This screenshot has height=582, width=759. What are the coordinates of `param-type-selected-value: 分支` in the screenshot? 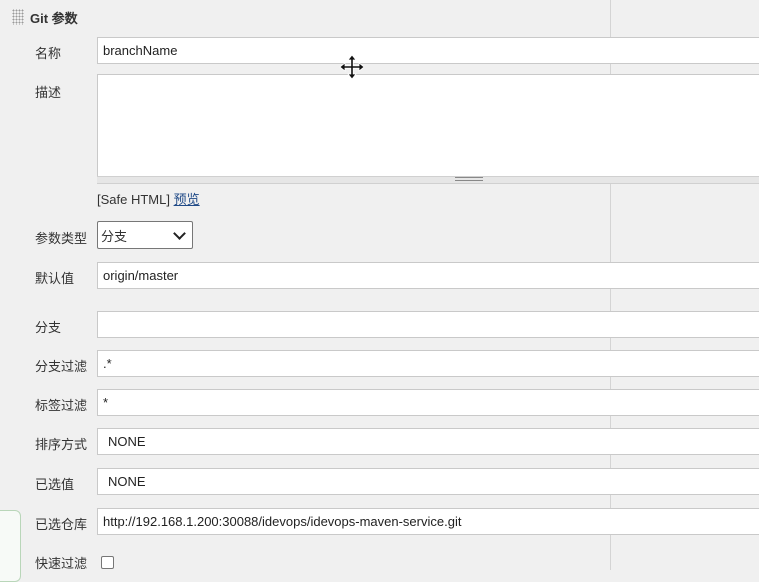 It's located at (114, 236).